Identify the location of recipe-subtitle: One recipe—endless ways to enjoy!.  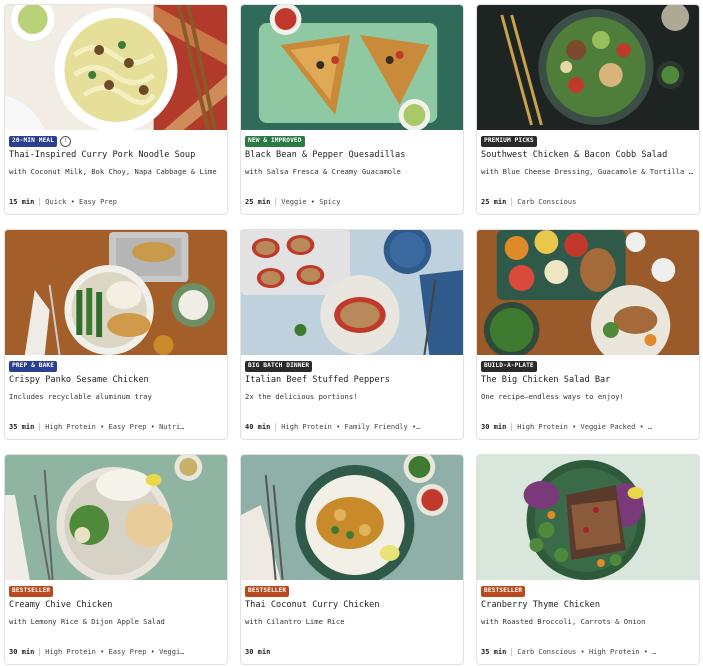
(552, 396).